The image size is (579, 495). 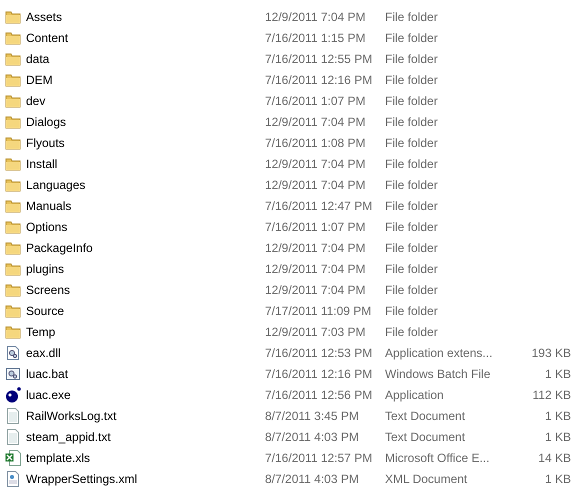 What do you see at coordinates (415, 395) in the screenshot?
I see `file-type: Application` at bounding box center [415, 395].